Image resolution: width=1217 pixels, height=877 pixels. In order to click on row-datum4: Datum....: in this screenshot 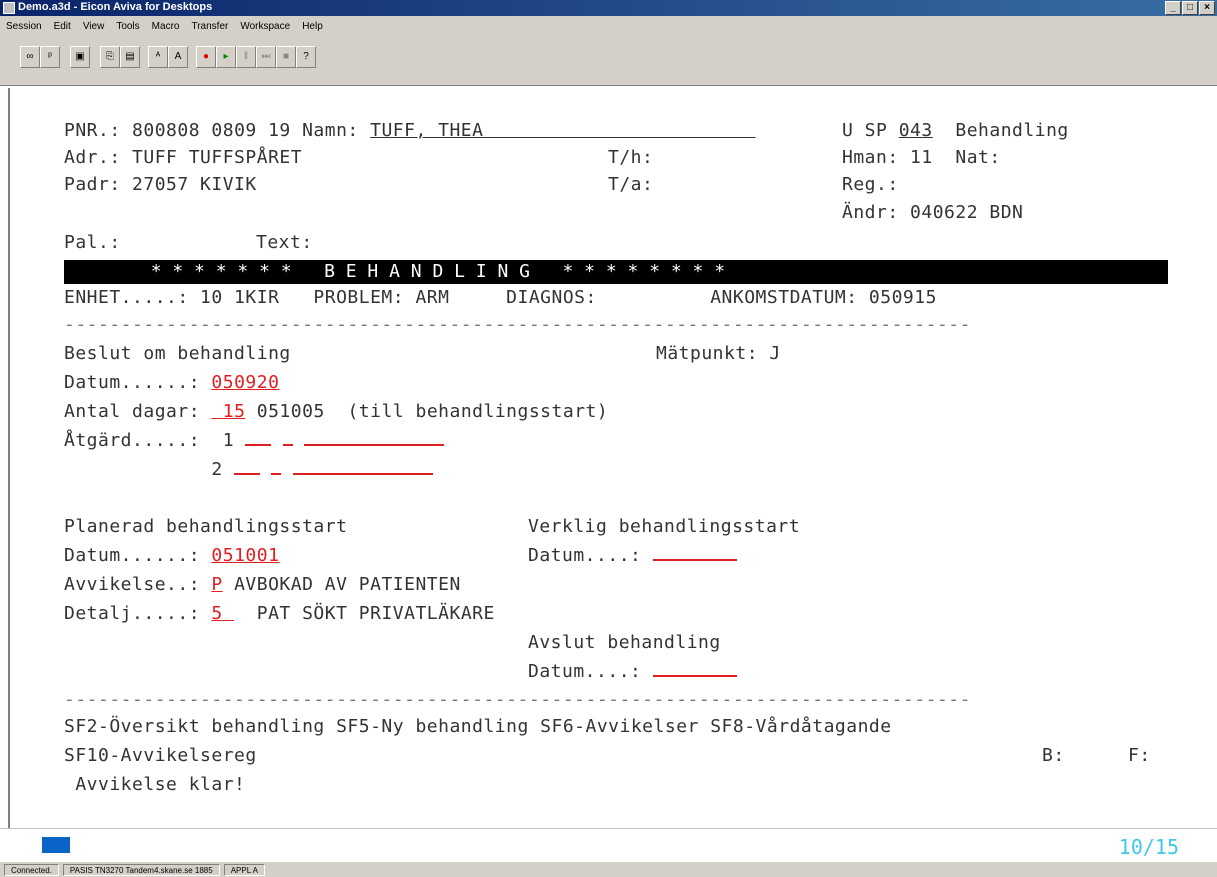, I will do `click(632, 672)`.